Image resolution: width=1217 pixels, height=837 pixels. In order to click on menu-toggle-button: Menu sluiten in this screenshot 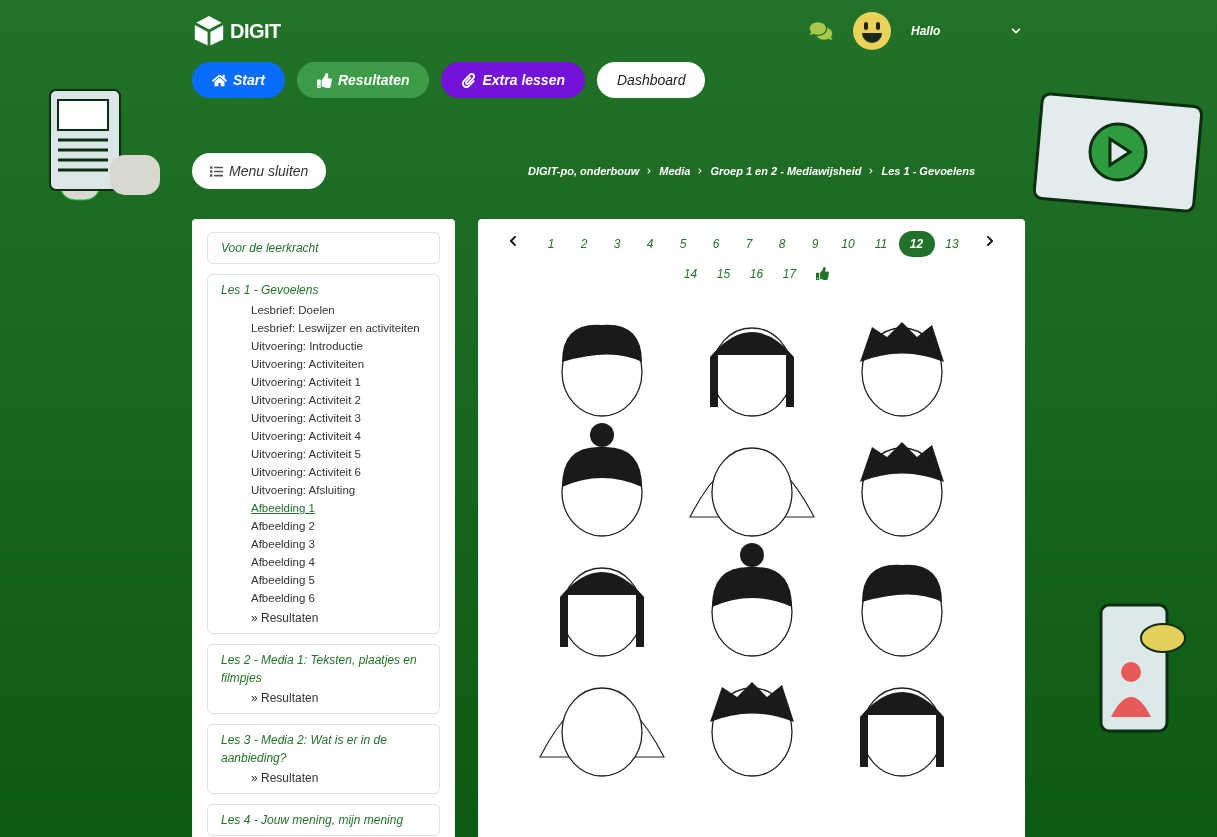, I will do `click(259, 171)`.